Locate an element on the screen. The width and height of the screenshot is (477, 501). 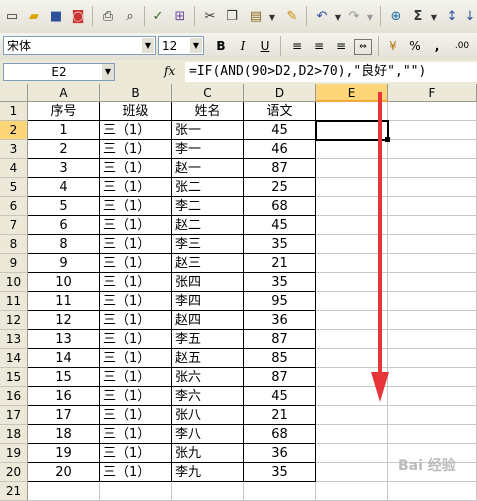
print-preview-icon: ⌕ is located at coordinates (130, 16).